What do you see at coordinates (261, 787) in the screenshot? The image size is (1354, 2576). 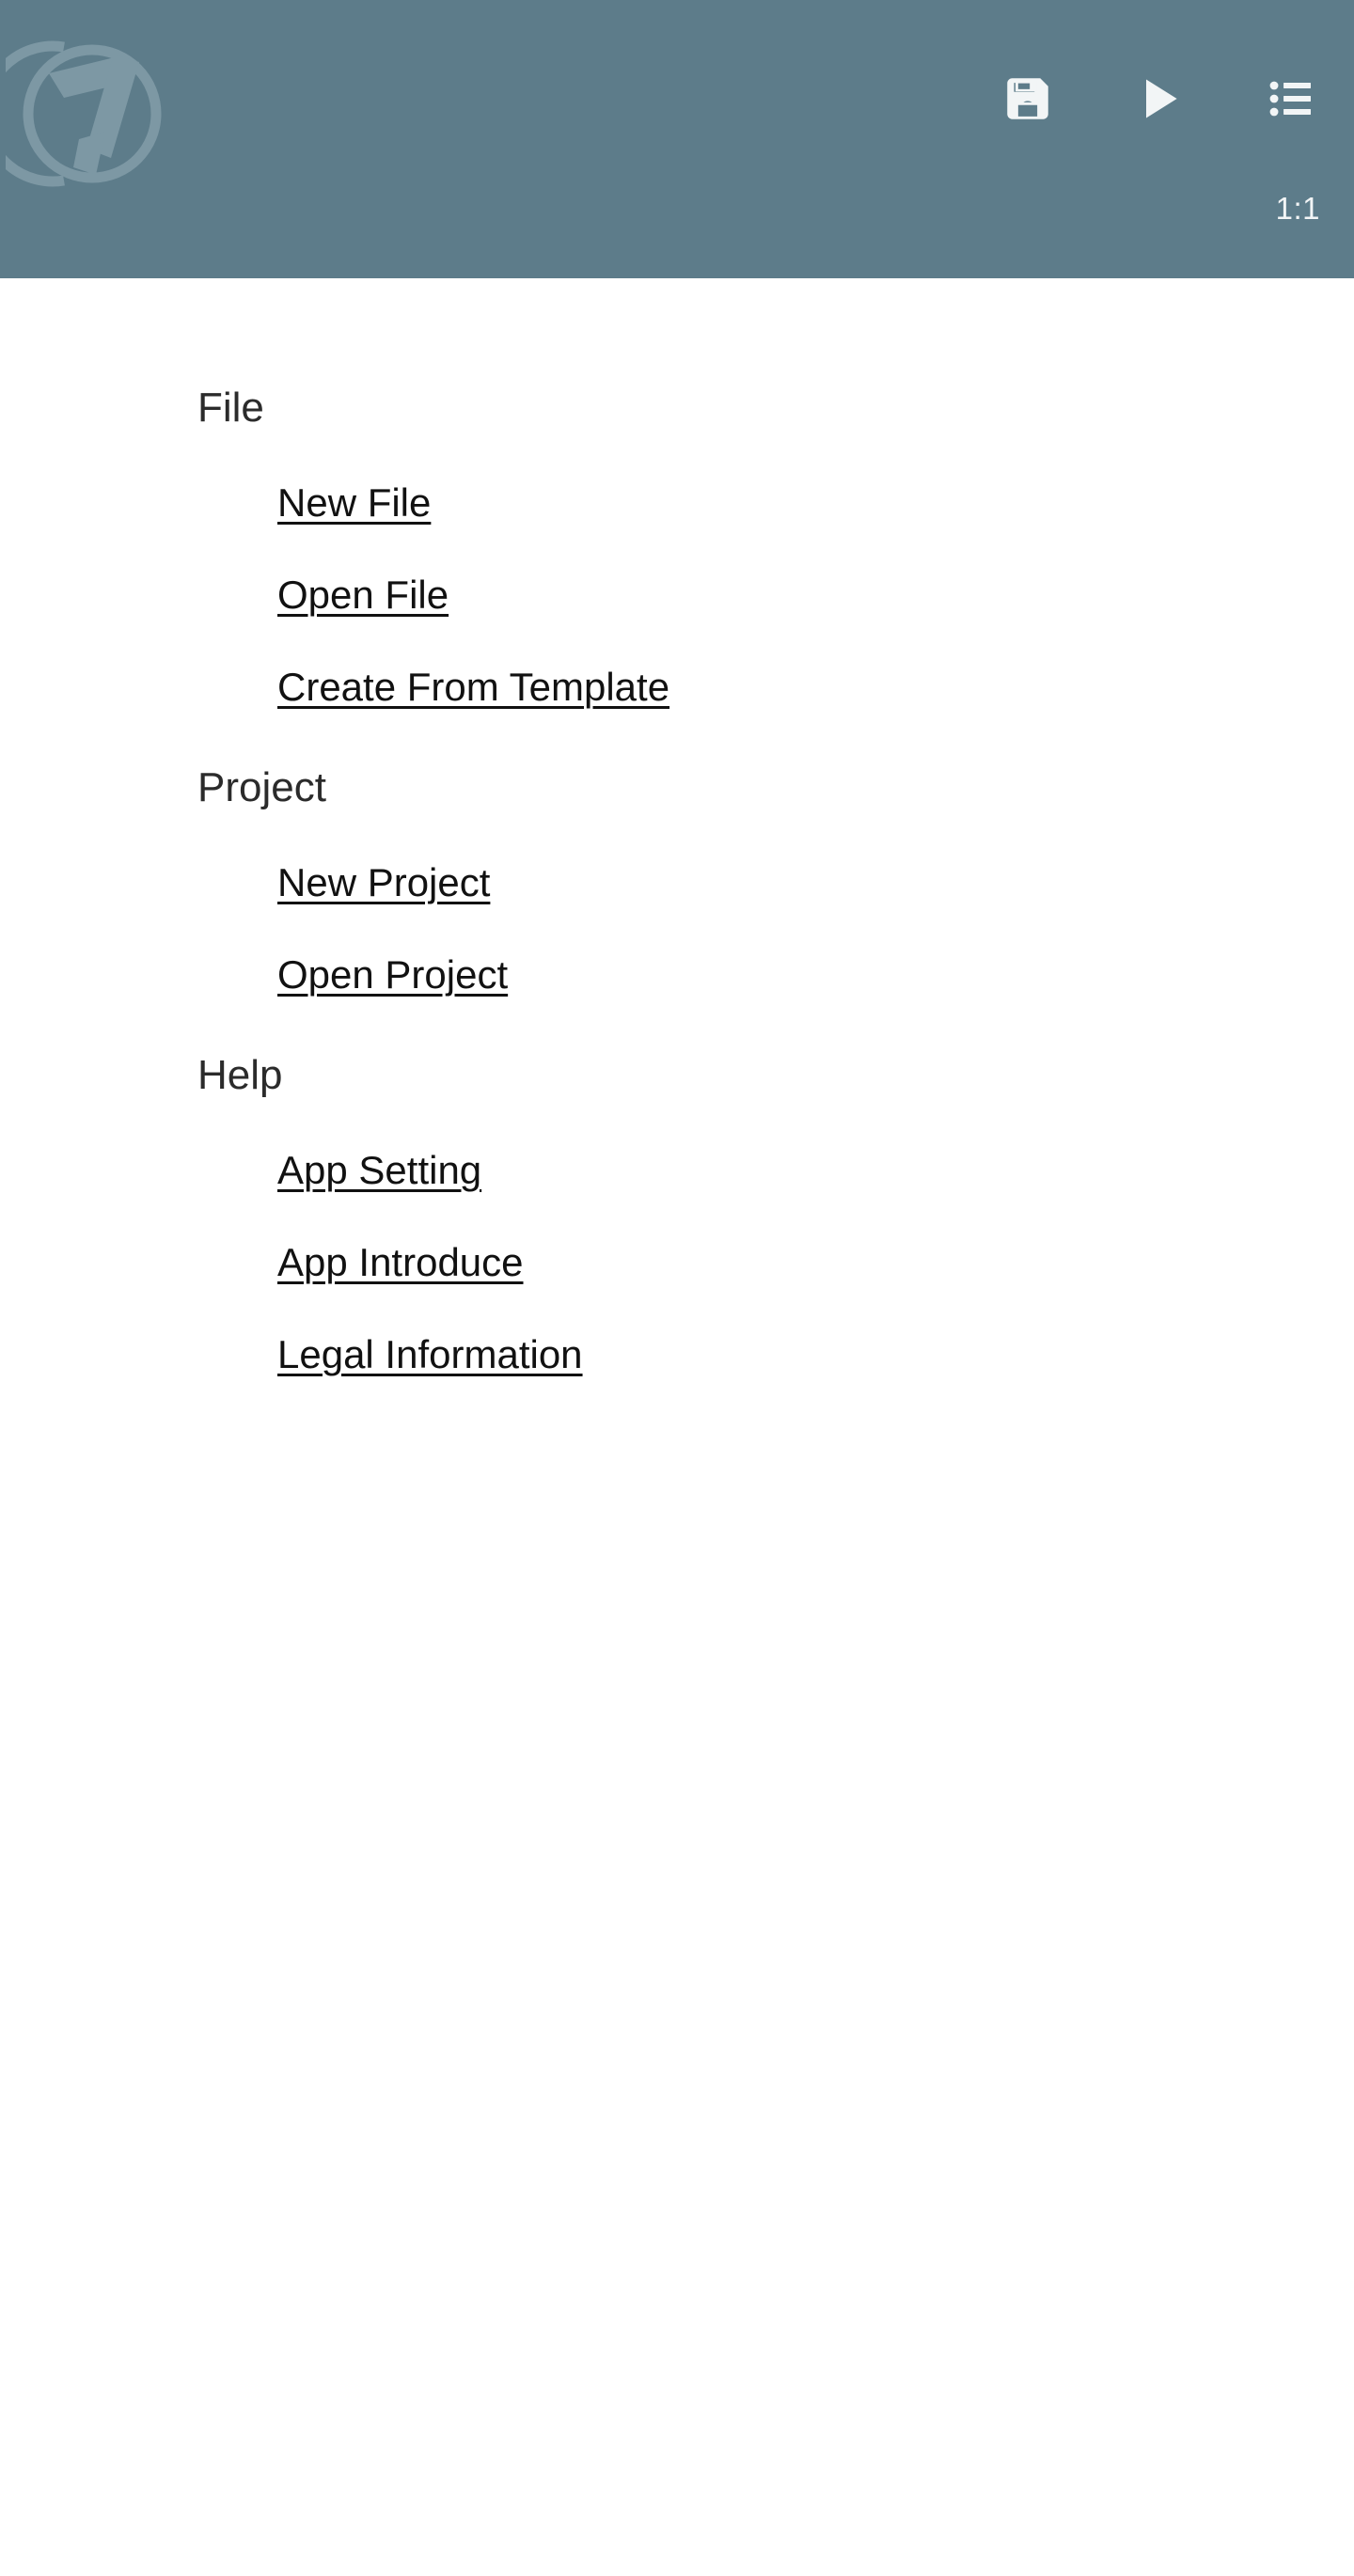 I see `section-title-project: Project` at bounding box center [261, 787].